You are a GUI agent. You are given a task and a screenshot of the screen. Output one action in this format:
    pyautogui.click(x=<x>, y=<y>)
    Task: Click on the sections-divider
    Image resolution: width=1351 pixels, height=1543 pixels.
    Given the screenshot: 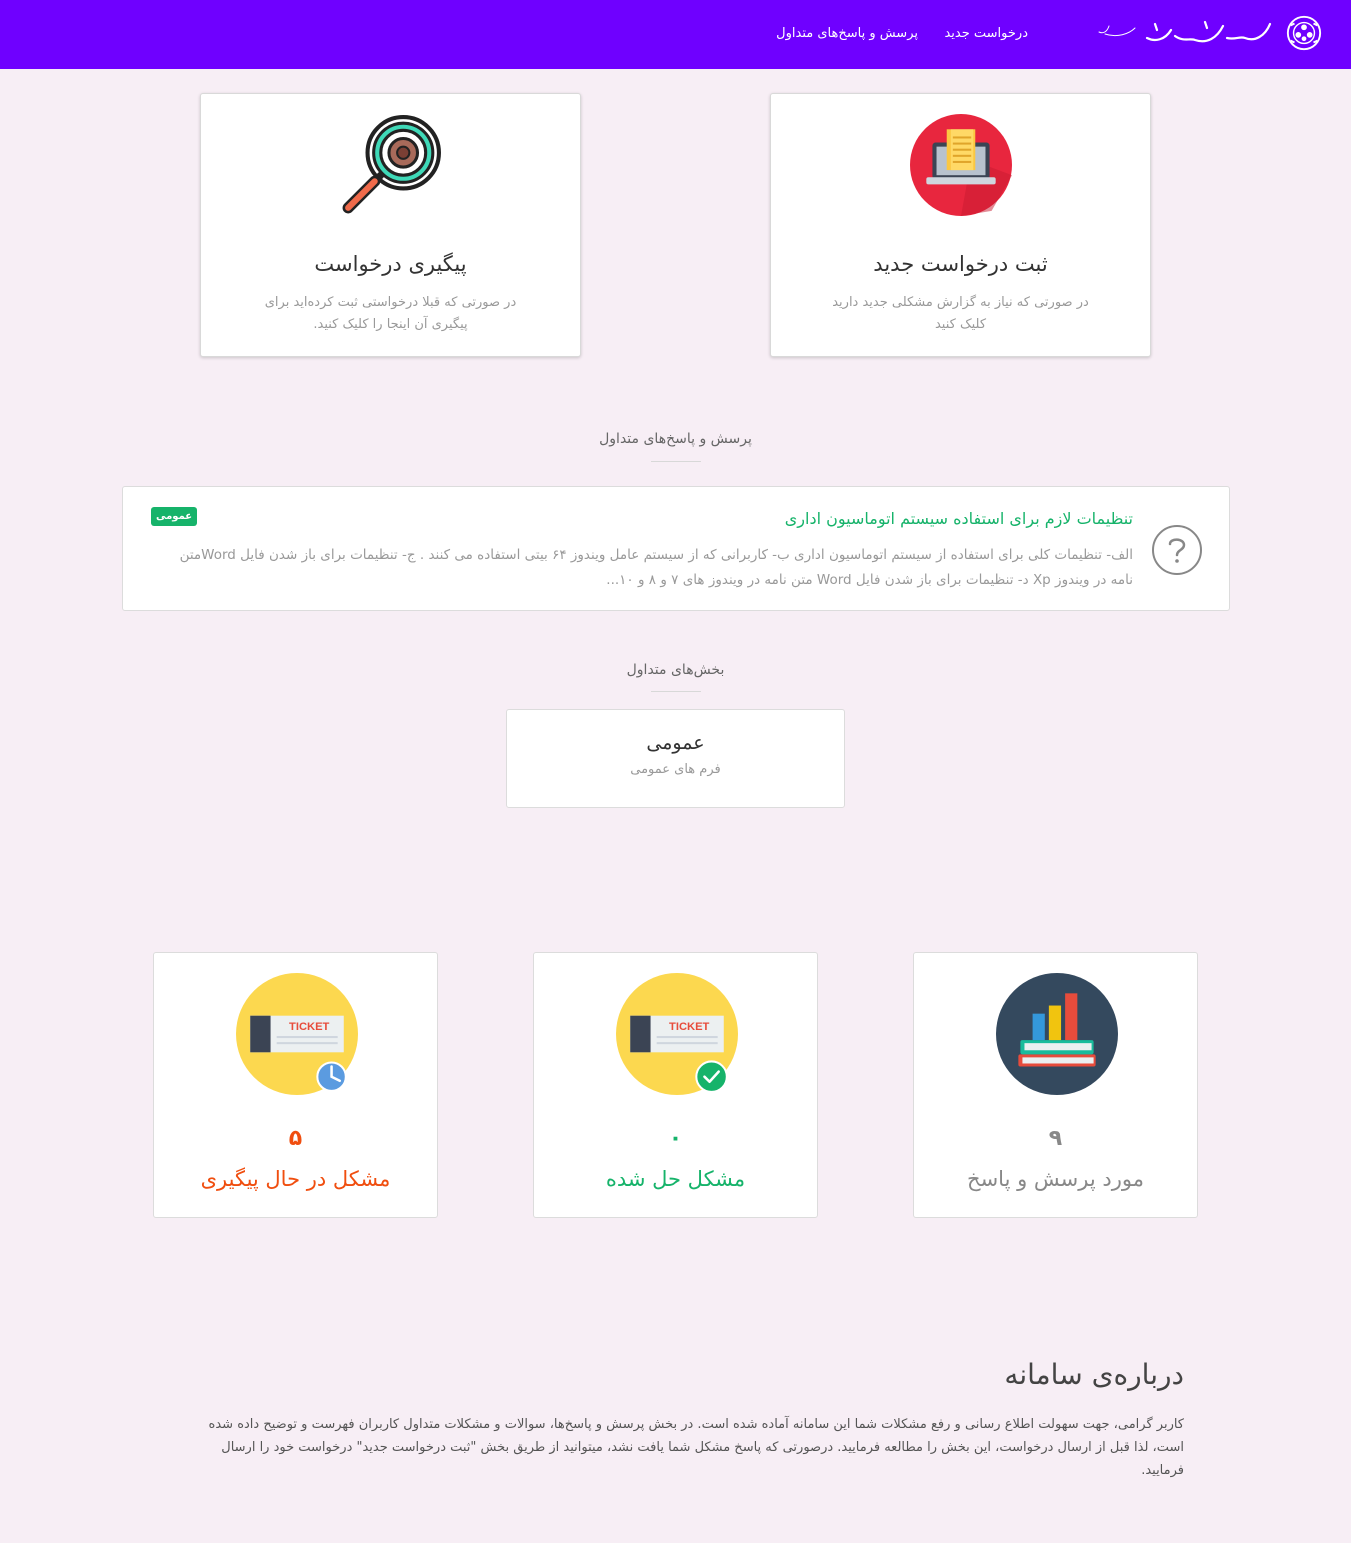 What is the action you would take?
    pyautogui.click(x=676, y=691)
    